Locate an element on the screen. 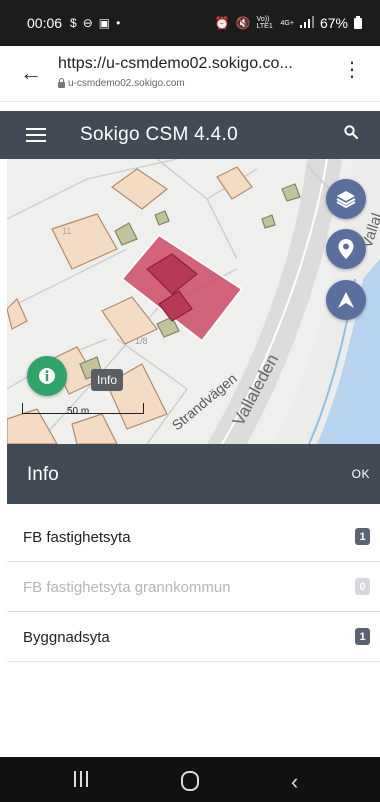 Image resolution: width=380 pixels, height=802 pixels. recent-apps-icon is located at coordinates (81, 779).